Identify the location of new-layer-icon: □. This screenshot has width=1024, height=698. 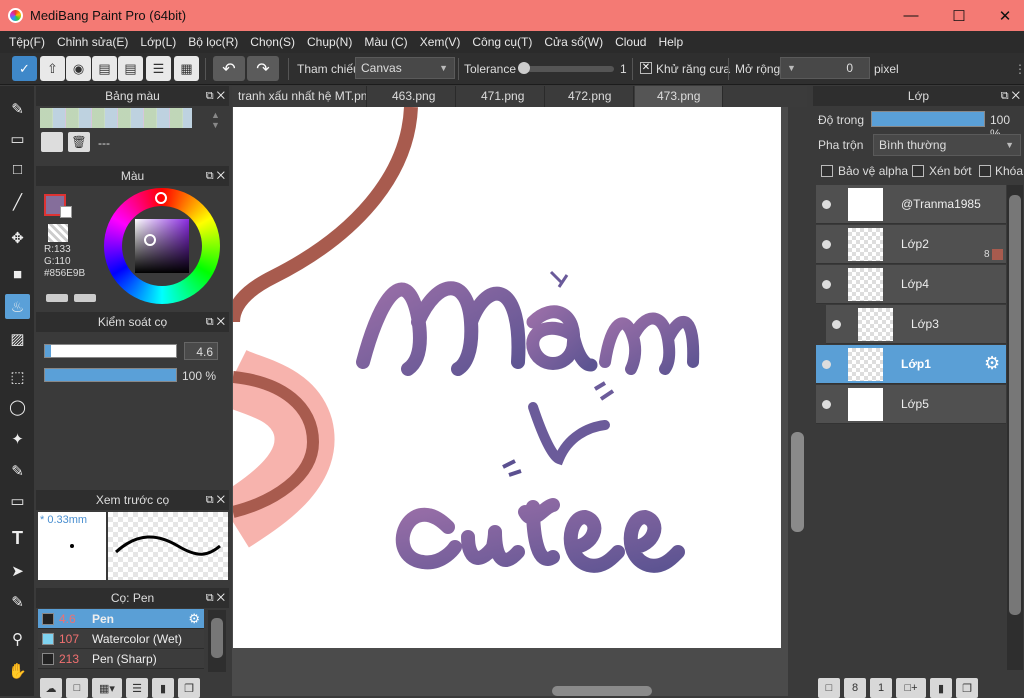
(829, 688).